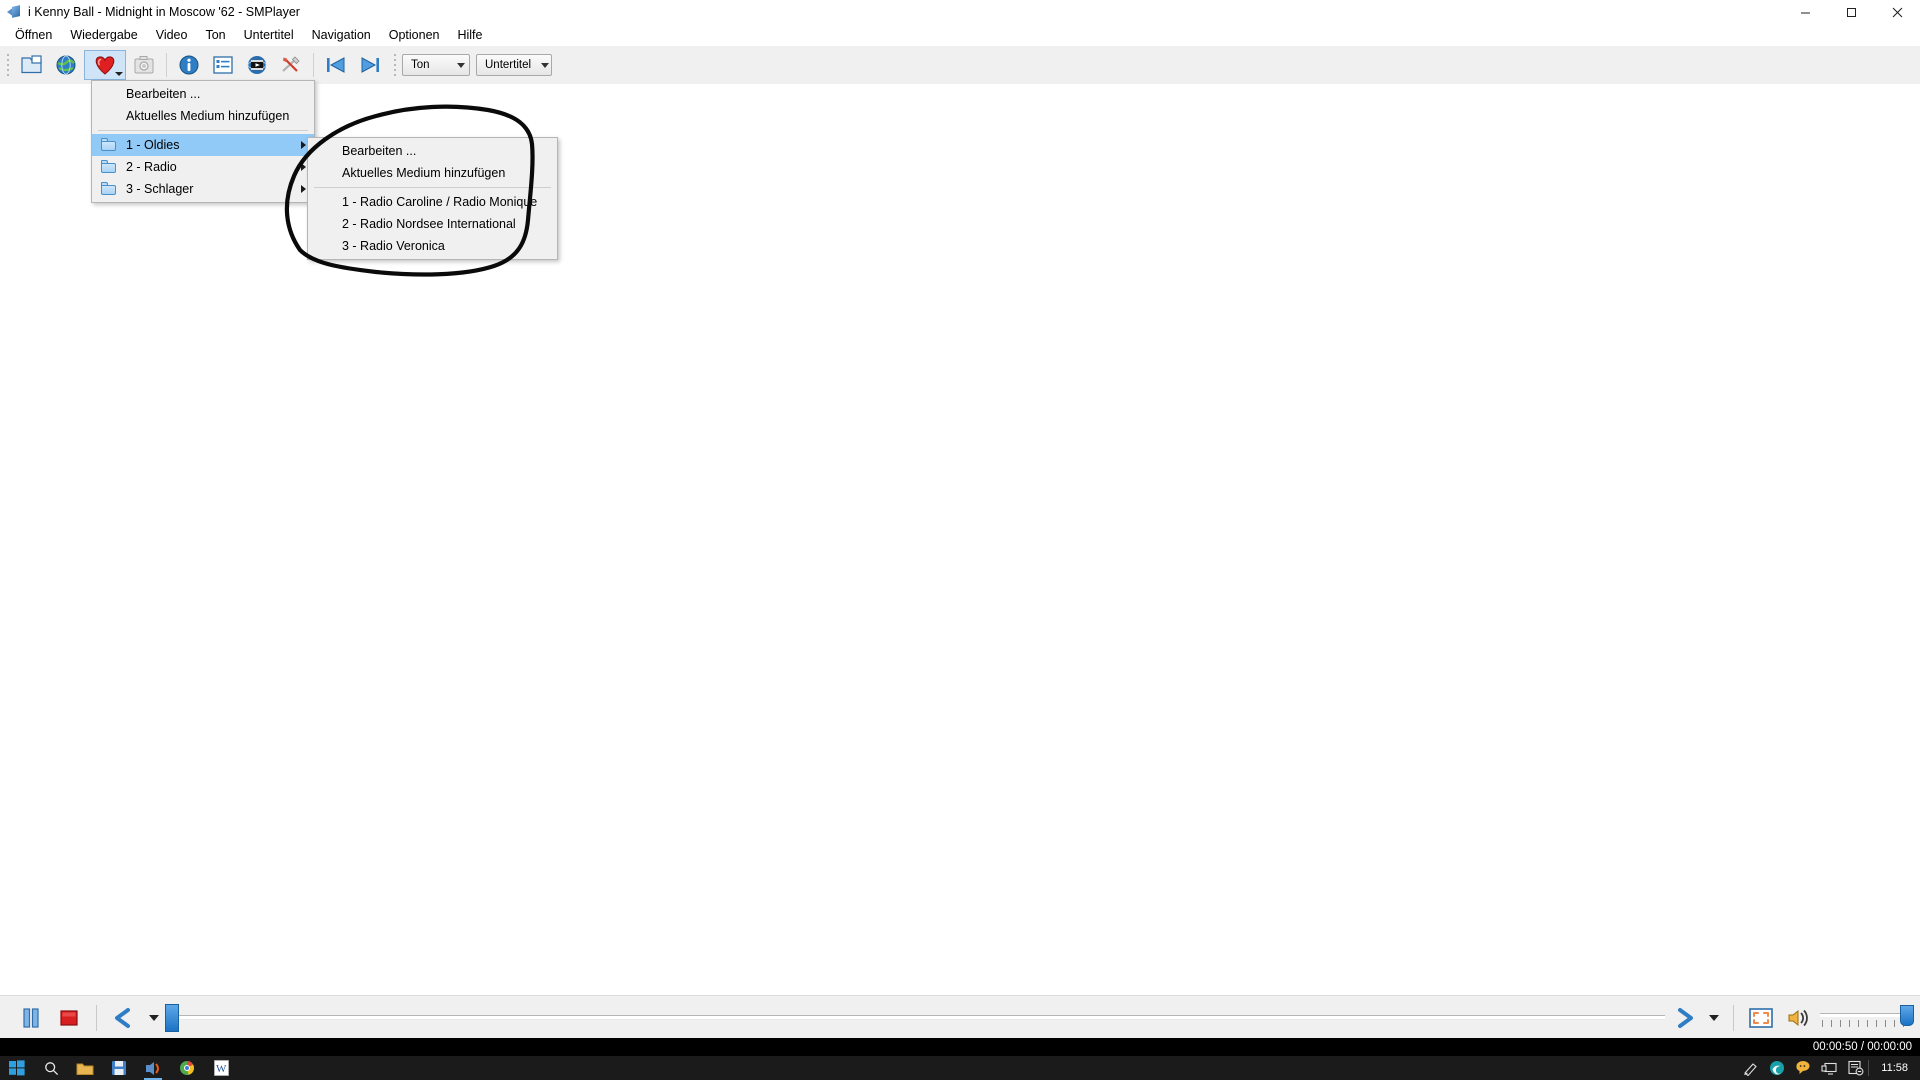 Image resolution: width=1920 pixels, height=1080 pixels. What do you see at coordinates (1761, 1018) in the screenshot?
I see `fullscreen-button` at bounding box center [1761, 1018].